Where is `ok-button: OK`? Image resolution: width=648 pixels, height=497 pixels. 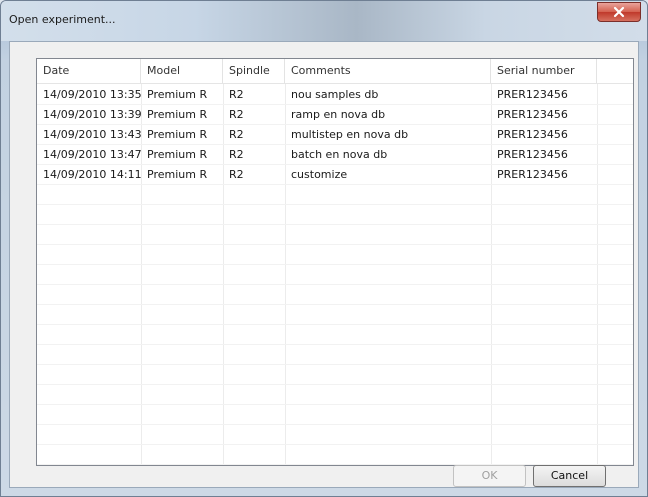
ok-button: OK is located at coordinates (489, 476).